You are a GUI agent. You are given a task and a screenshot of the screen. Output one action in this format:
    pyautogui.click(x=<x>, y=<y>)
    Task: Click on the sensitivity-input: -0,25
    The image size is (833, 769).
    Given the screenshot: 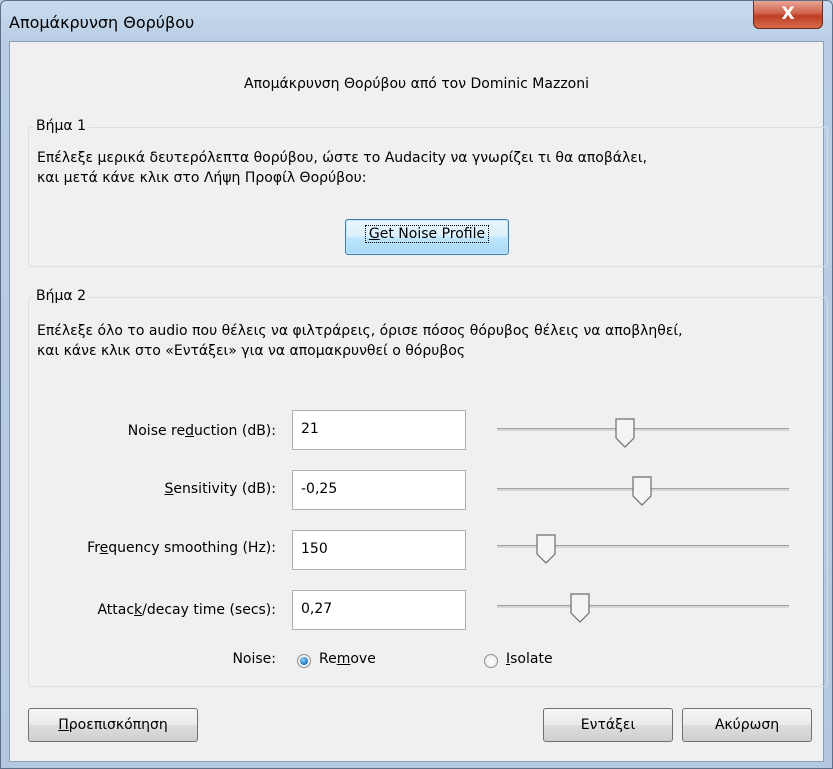 What is the action you would take?
    pyautogui.click(x=379, y=490)
    